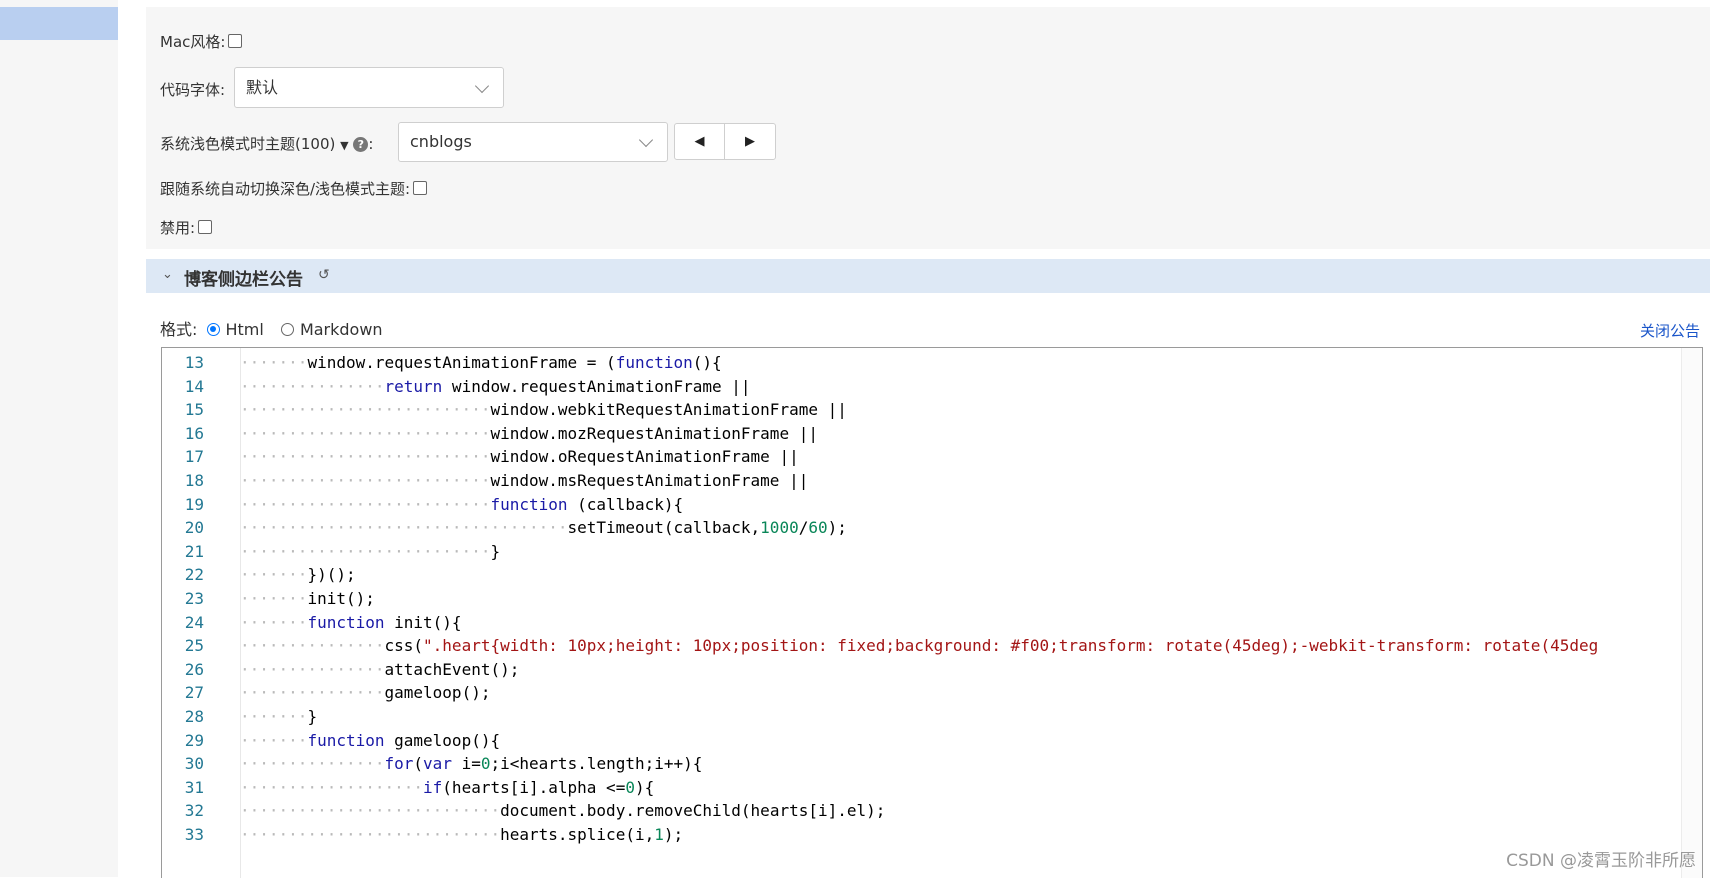 The height and width of the screenshot is (878, 1710). Describe the element at coordinates (932, 741) in the screenshot. I see `code-line: 29 ·······function gameloop(){` at that location.